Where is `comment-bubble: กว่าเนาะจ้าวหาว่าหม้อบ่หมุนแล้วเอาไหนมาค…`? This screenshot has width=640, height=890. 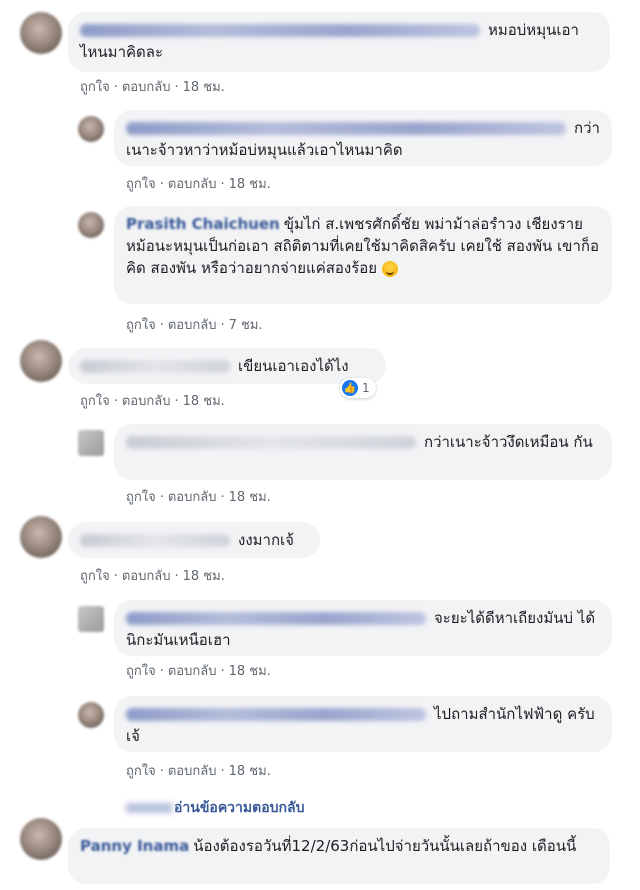
comment-bubble: กว่าเนาะจ้าวหาว่าหม้อบ่หมุนแล้วเอาไหนมาค… is located at coordinates (363, 138).